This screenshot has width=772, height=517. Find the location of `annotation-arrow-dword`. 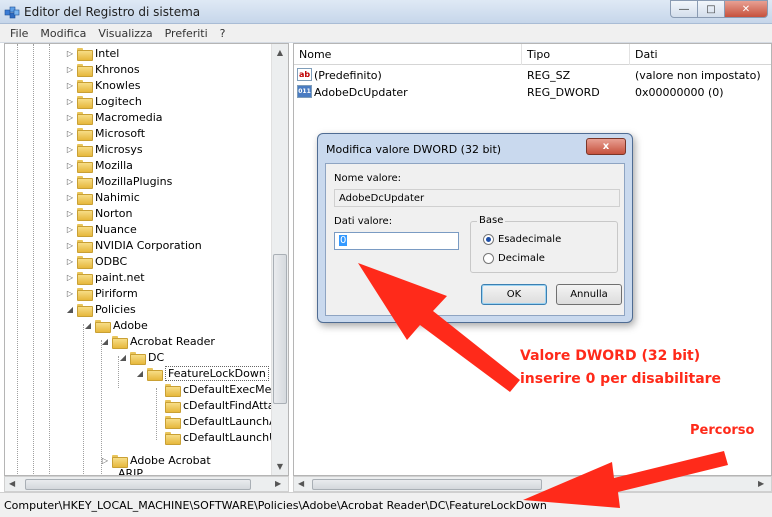

annotation-arrow-dword is located at coordinates (439, 327).